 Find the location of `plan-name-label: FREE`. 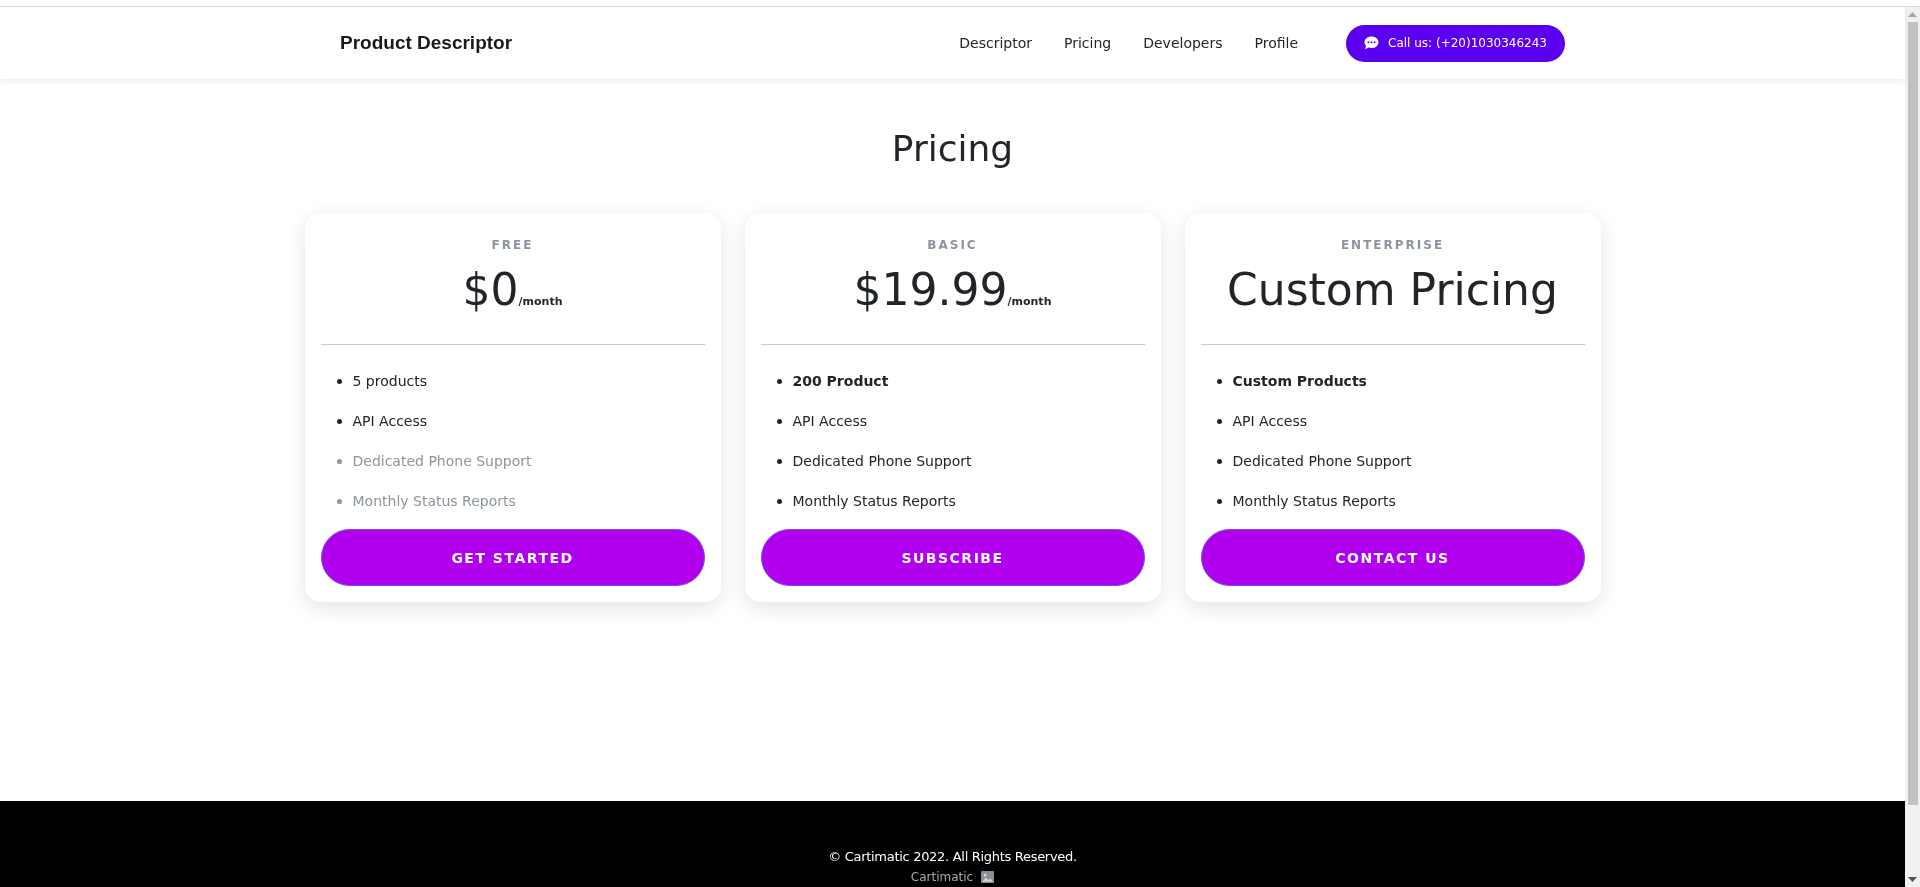

plan-name-label: FREE is located at coordinates (512, 245).